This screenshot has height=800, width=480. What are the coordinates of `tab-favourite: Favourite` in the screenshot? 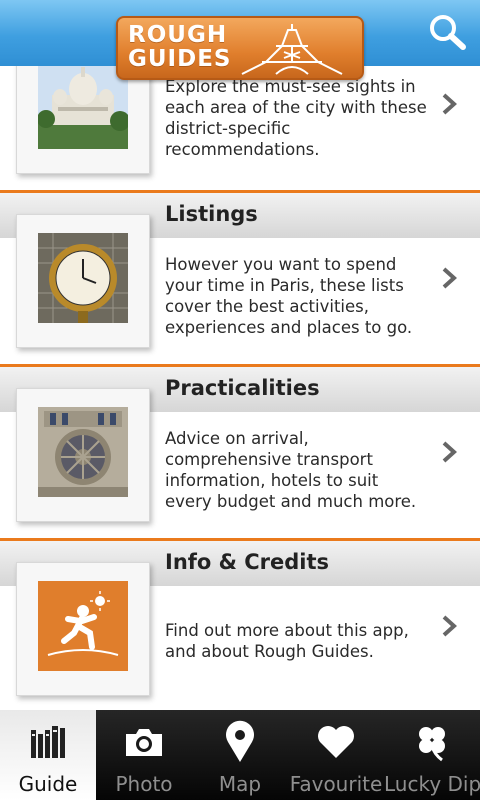 It's located at (336, 755).